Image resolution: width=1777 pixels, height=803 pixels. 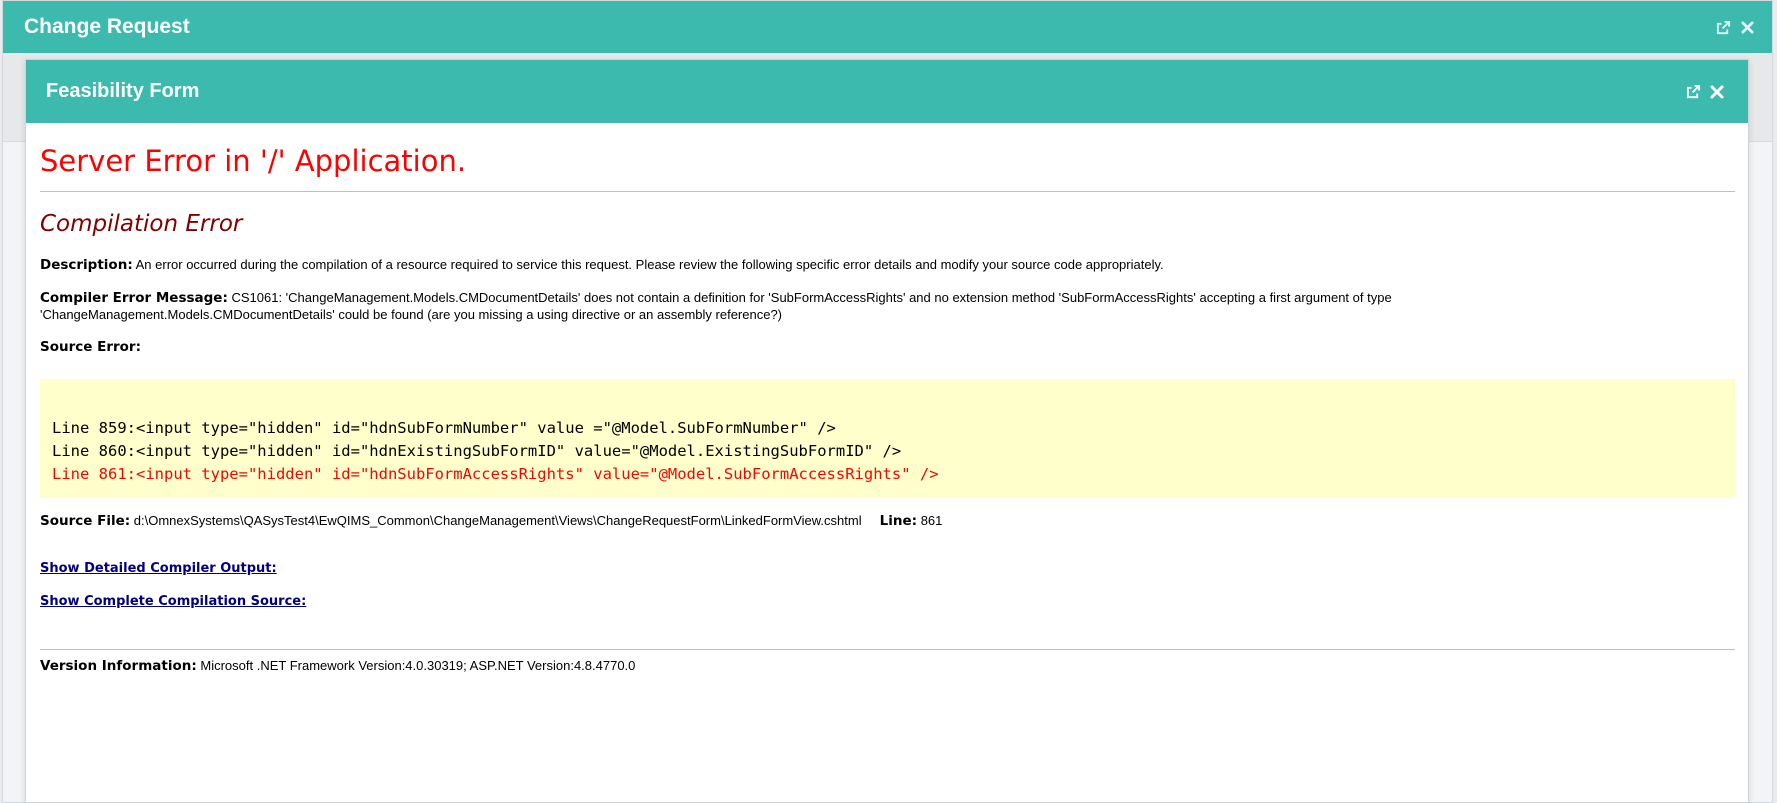 What do you see at coordinates (887, 601) in the screenshot?
I see `complete-source-row: Show Complete Compilation Source:` at bounding box center [887, 601].